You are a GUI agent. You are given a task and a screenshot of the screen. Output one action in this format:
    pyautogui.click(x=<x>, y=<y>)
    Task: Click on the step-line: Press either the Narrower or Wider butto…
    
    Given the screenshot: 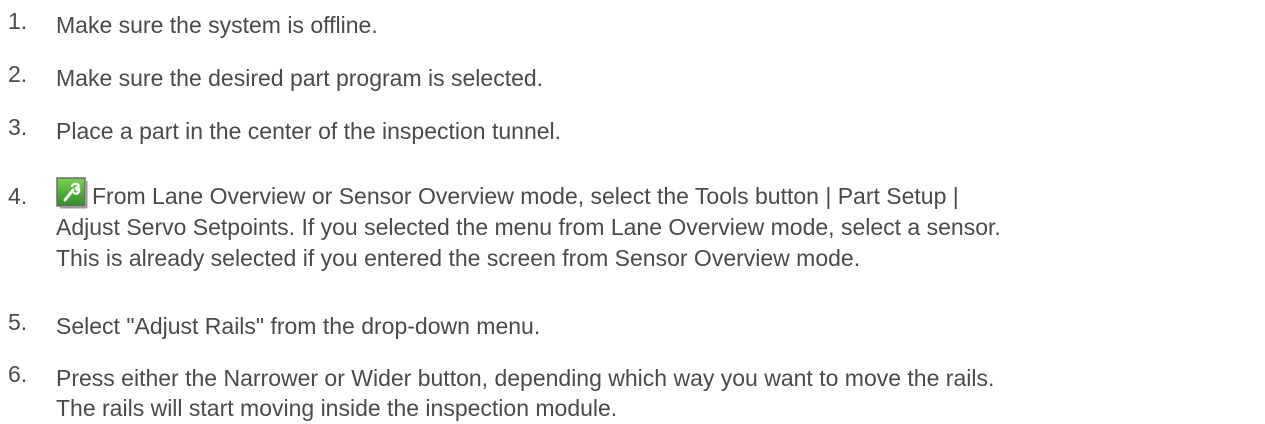 What is the action you would take?
    pyautogui.click(x=525, y=378)
    